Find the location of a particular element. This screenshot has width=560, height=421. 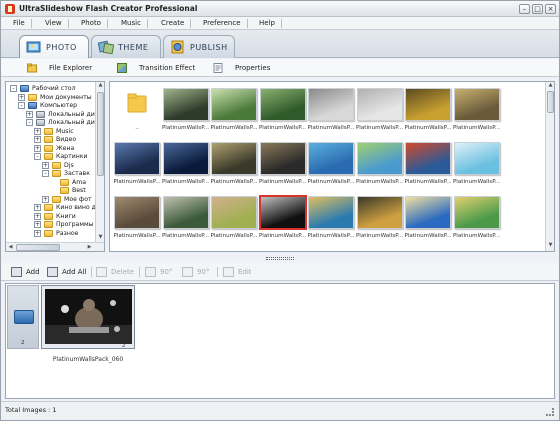

toolbar-divider is located at coordinates (139, 272).